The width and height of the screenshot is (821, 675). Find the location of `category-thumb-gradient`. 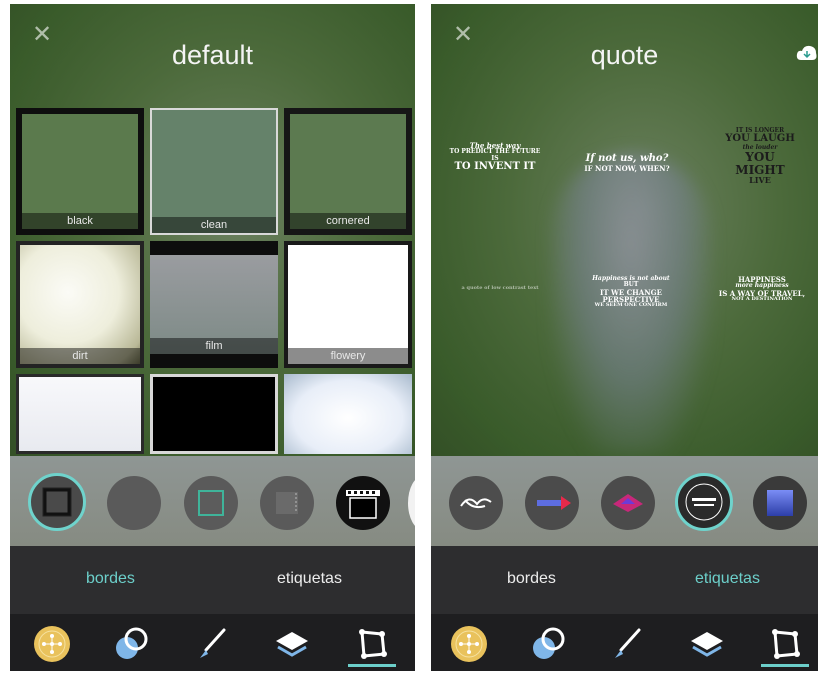

category-thumb-gradient is located at coordinates (780, 503).